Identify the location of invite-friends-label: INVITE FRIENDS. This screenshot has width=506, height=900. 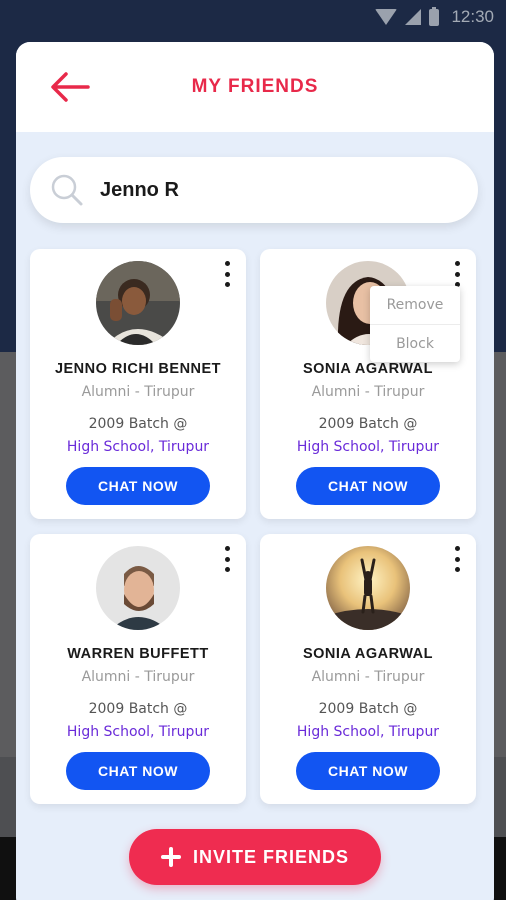
(270, 856).